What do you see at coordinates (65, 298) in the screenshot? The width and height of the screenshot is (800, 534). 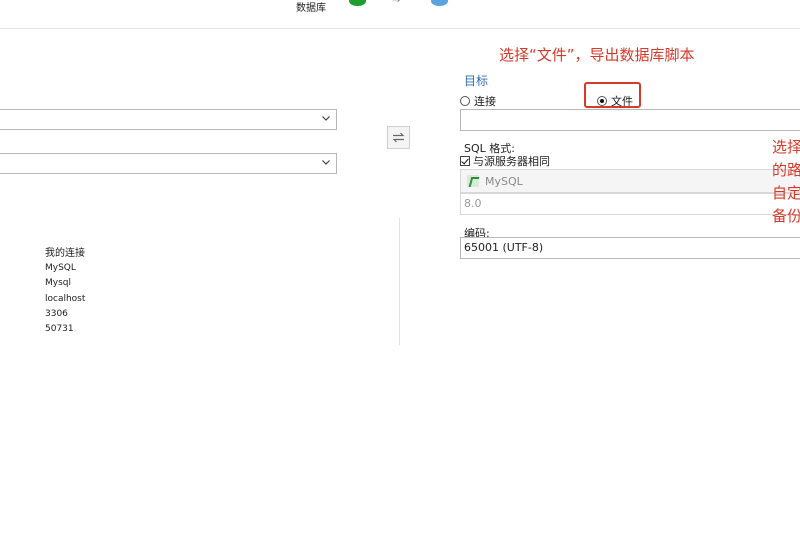 I see `connection-host: localhost` at bounding box center [65, 298].